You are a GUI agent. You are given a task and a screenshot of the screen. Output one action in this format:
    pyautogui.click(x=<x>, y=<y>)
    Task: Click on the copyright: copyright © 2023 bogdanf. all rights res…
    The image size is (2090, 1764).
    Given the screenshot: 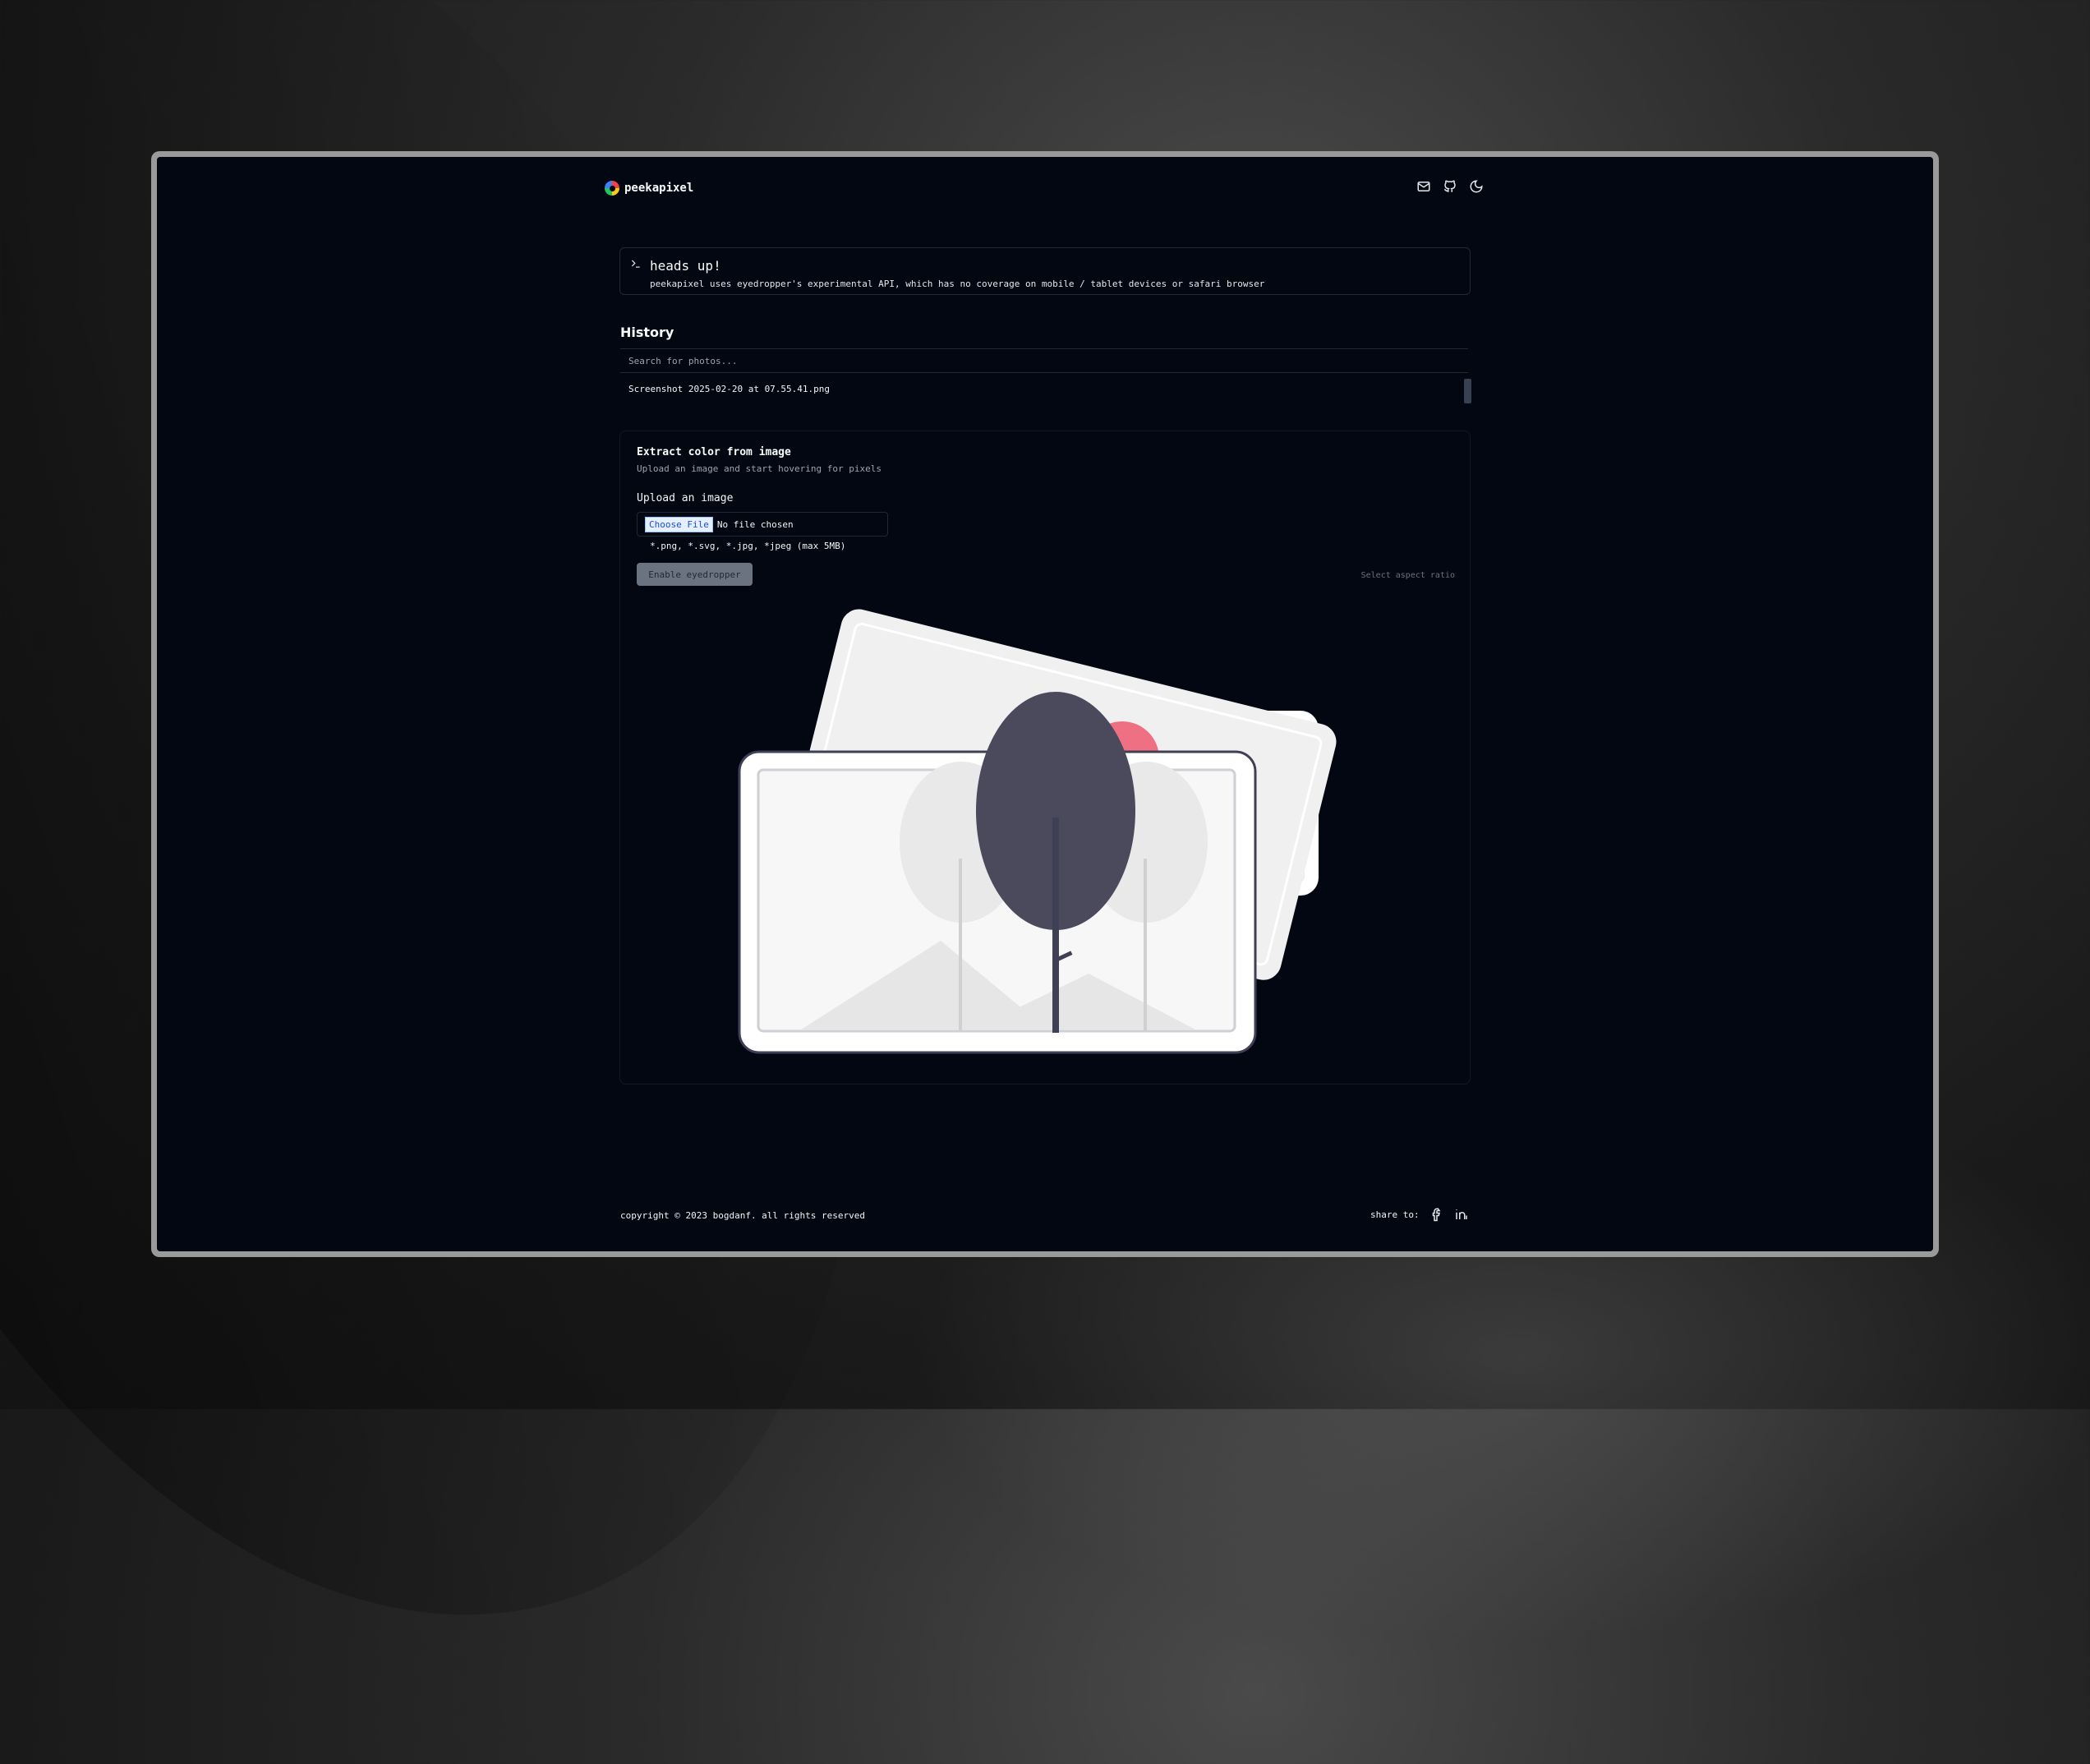 What is the action you would take?
    pyautogui.click(x=743, y=1215)
    